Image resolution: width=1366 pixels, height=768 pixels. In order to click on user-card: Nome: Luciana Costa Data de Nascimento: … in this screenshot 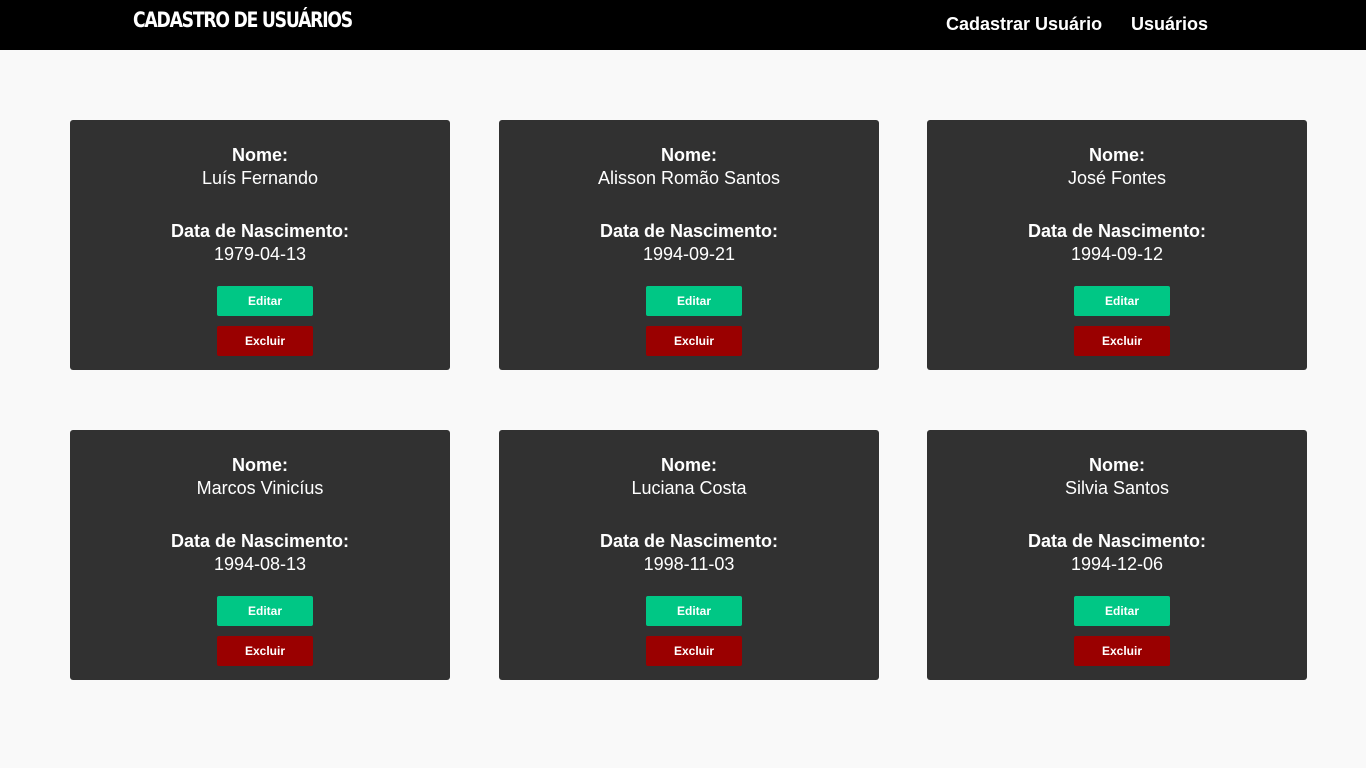, I will do `click(689, 555)`.